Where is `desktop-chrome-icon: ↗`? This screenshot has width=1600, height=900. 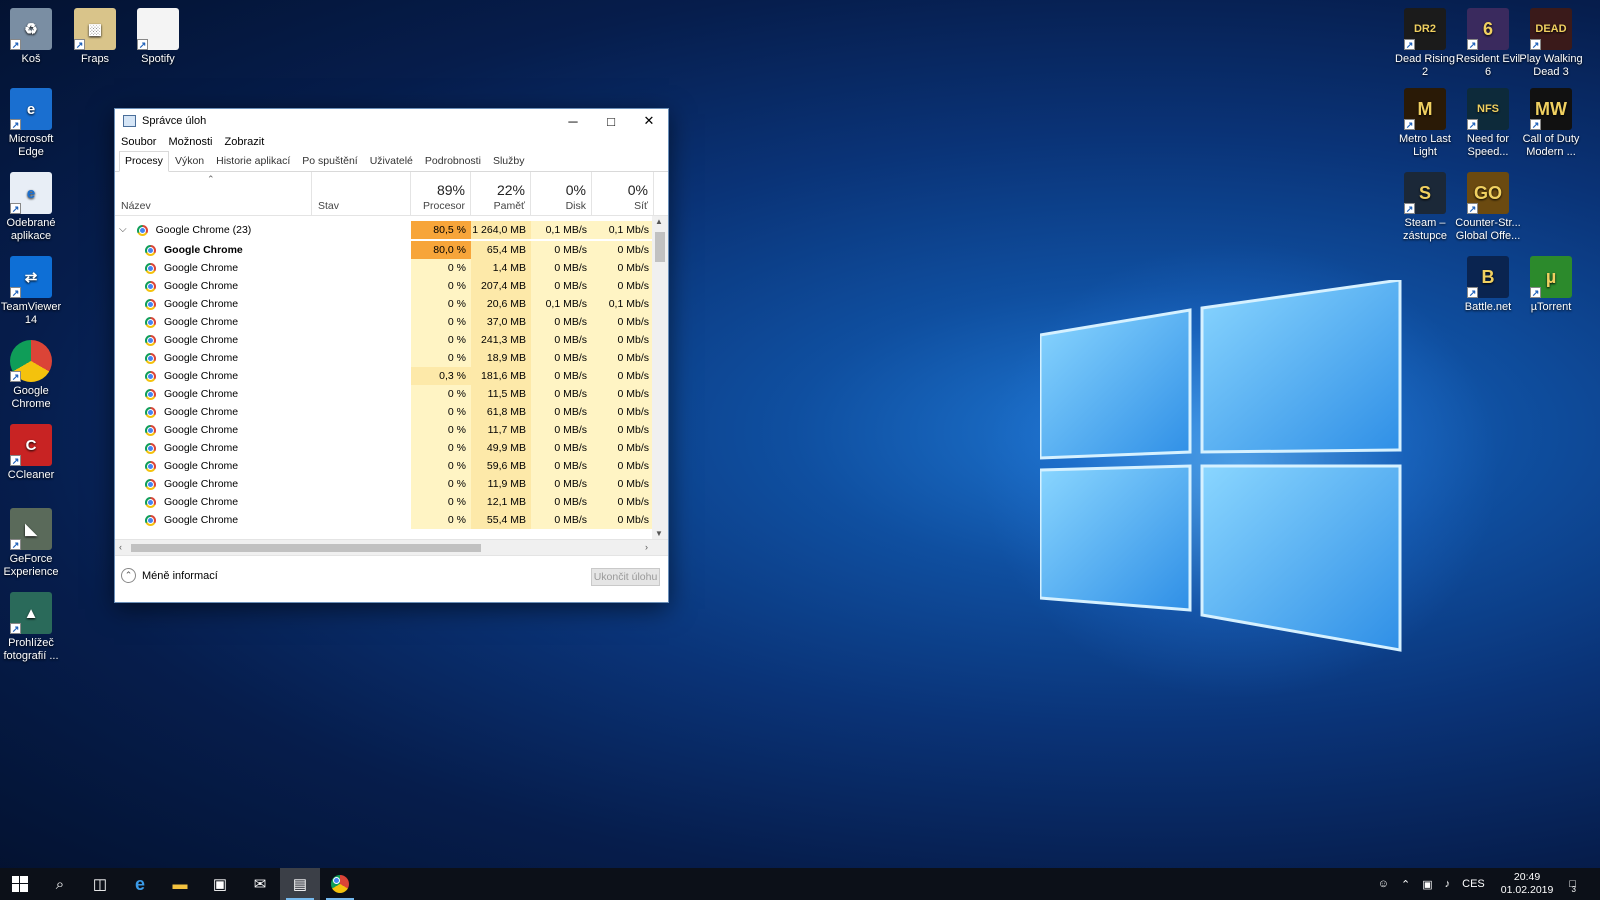
desktop-chrome-icon: ↗ is located at coordinates (31, 361).